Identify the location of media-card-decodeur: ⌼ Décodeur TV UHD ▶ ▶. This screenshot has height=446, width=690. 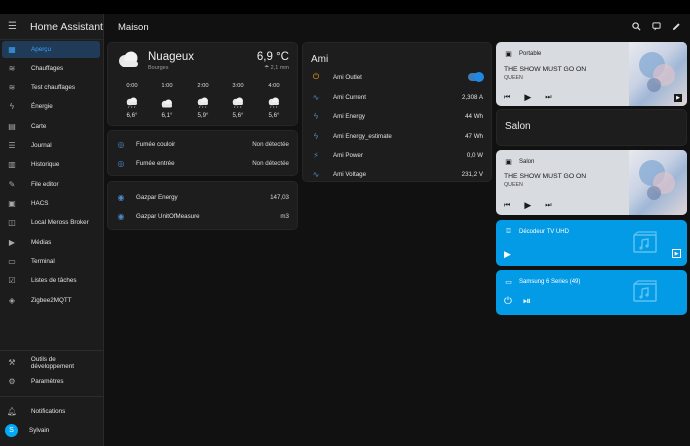
(591, 243).